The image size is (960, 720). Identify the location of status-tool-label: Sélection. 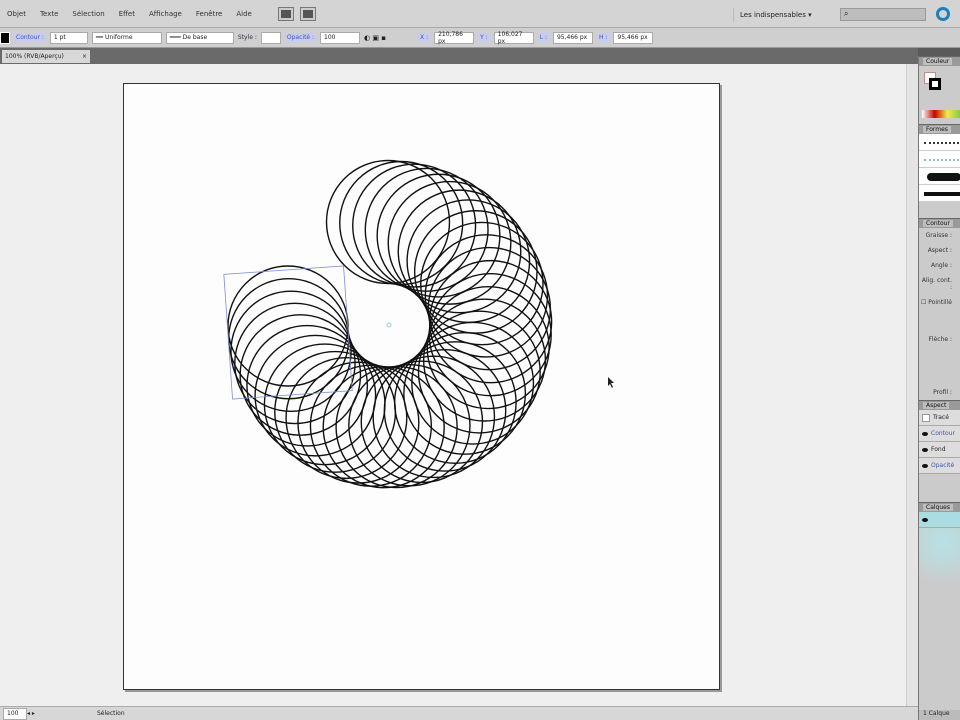
(127, 713).